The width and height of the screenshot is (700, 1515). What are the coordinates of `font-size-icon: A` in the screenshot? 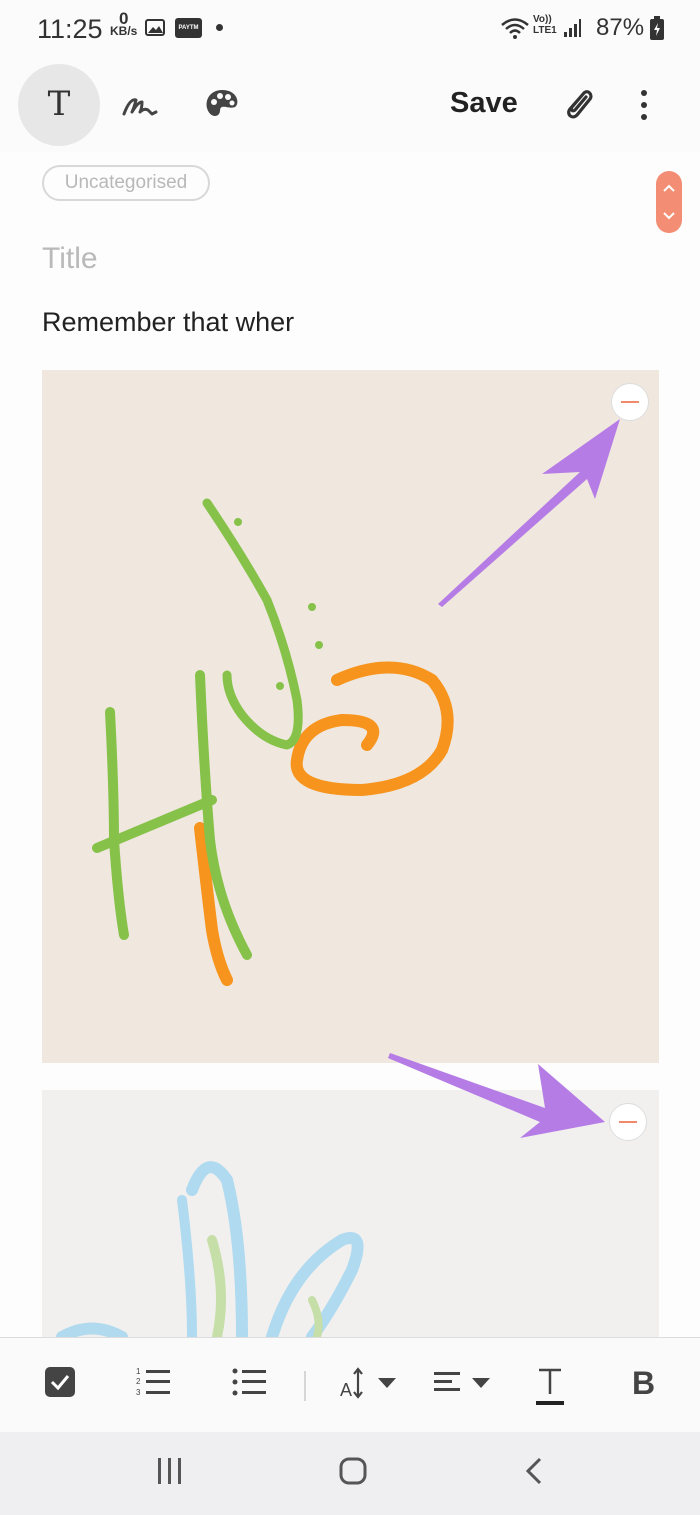 It's located at (370, 1383).